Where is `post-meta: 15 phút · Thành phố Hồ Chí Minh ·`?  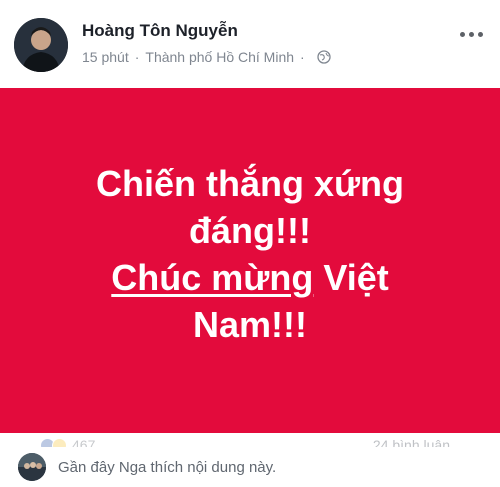
post-meta: 15 phút · Thành phố Hồ Chí Minh · is located at coordinates (206, 57).